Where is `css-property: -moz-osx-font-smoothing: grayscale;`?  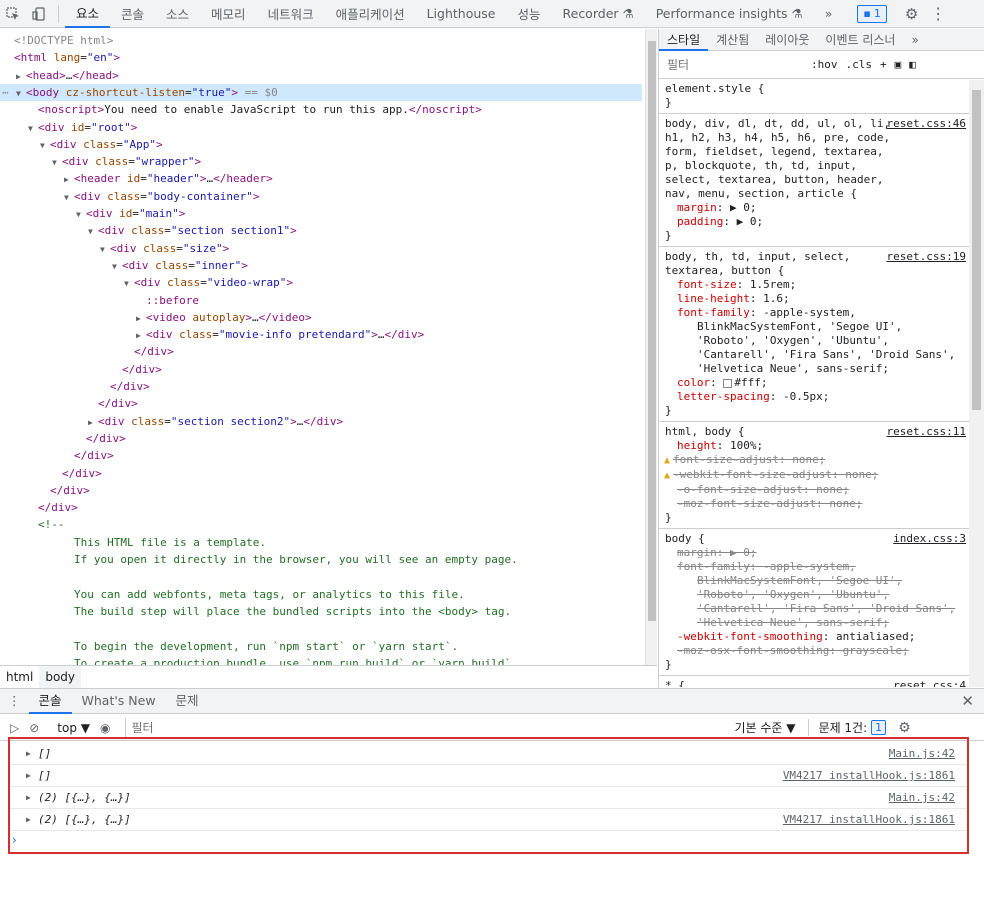 css-property: -moz-osx-font-smoothing: grayscale; is located at coordinates (821, 651).